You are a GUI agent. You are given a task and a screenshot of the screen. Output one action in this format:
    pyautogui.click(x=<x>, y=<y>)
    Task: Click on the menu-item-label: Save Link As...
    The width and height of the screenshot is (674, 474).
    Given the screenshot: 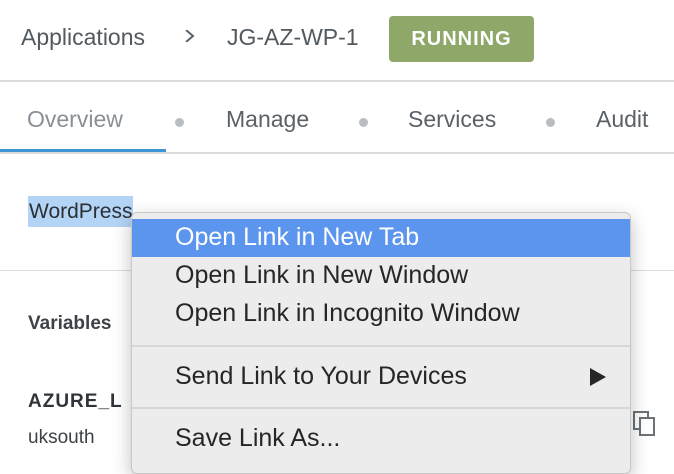 What is the action you would take?
    pyautogui.click(x=258, y=438)
    